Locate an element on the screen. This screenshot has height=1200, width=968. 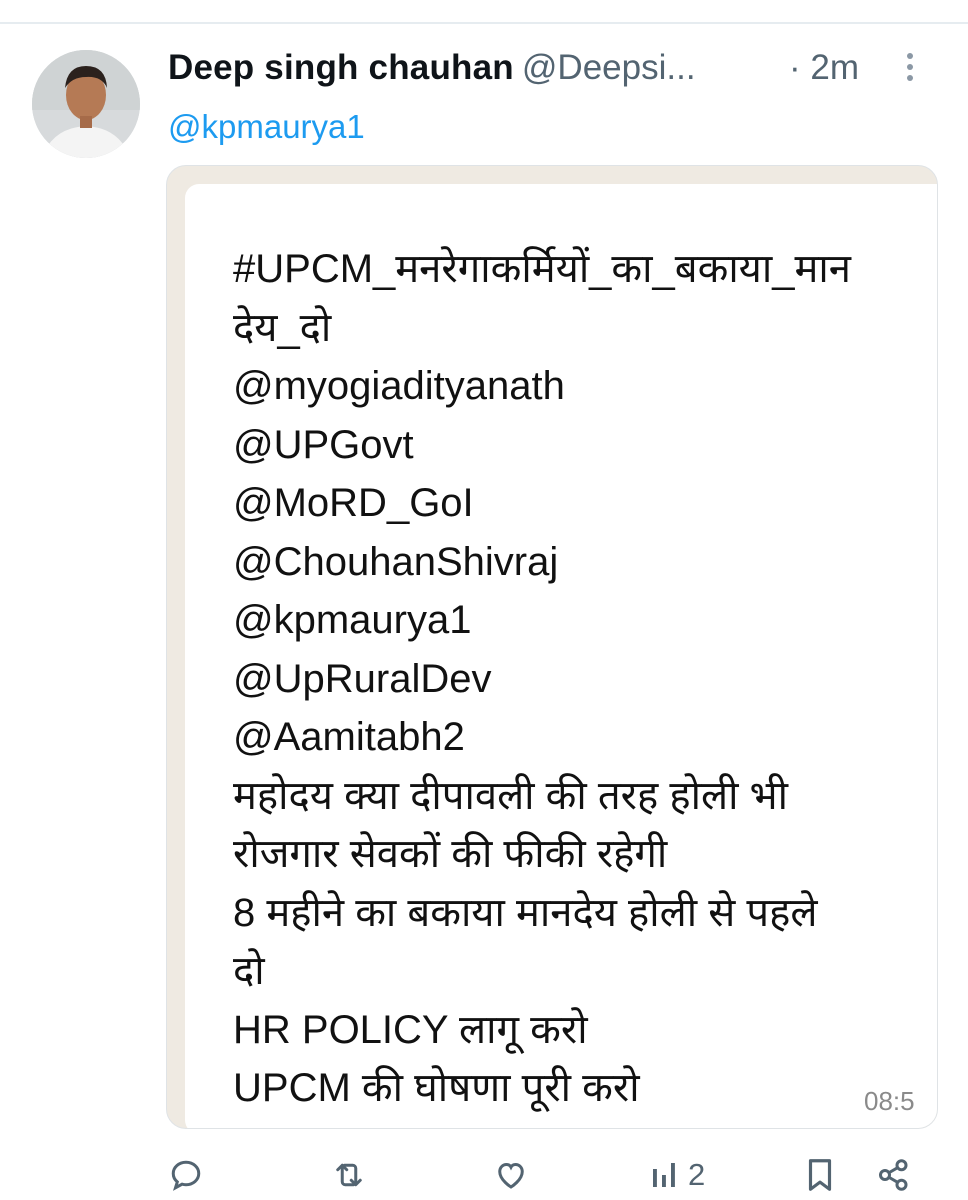
reply-button is located at coordinates (186, 1175).